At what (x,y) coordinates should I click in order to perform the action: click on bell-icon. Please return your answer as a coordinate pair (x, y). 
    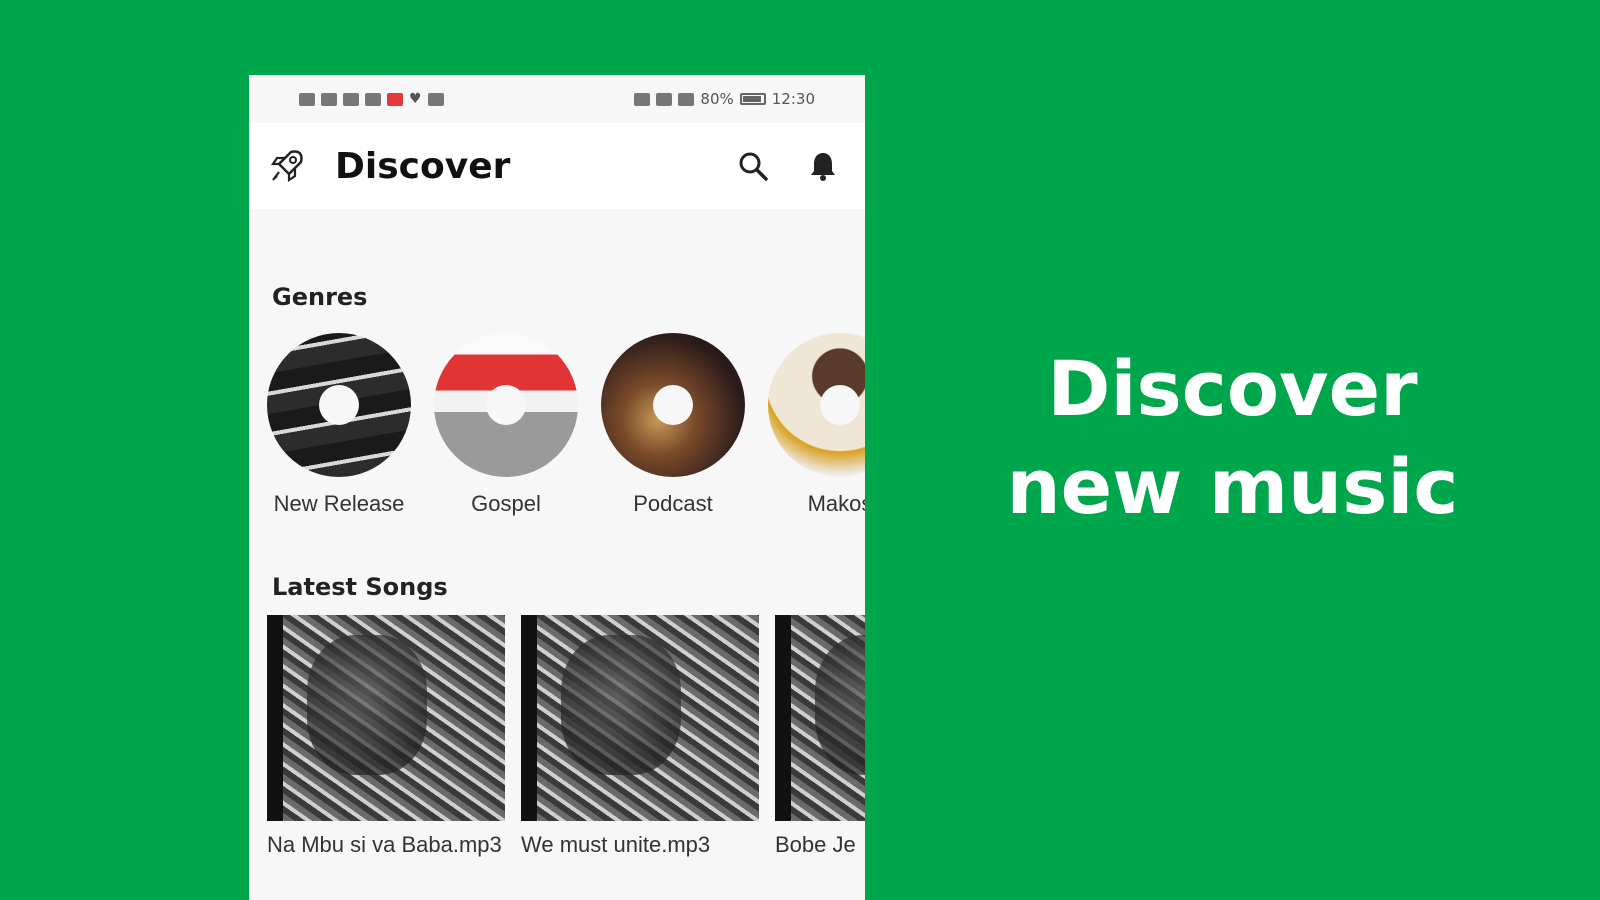
    Looking at the image, I should click on (823, 166).